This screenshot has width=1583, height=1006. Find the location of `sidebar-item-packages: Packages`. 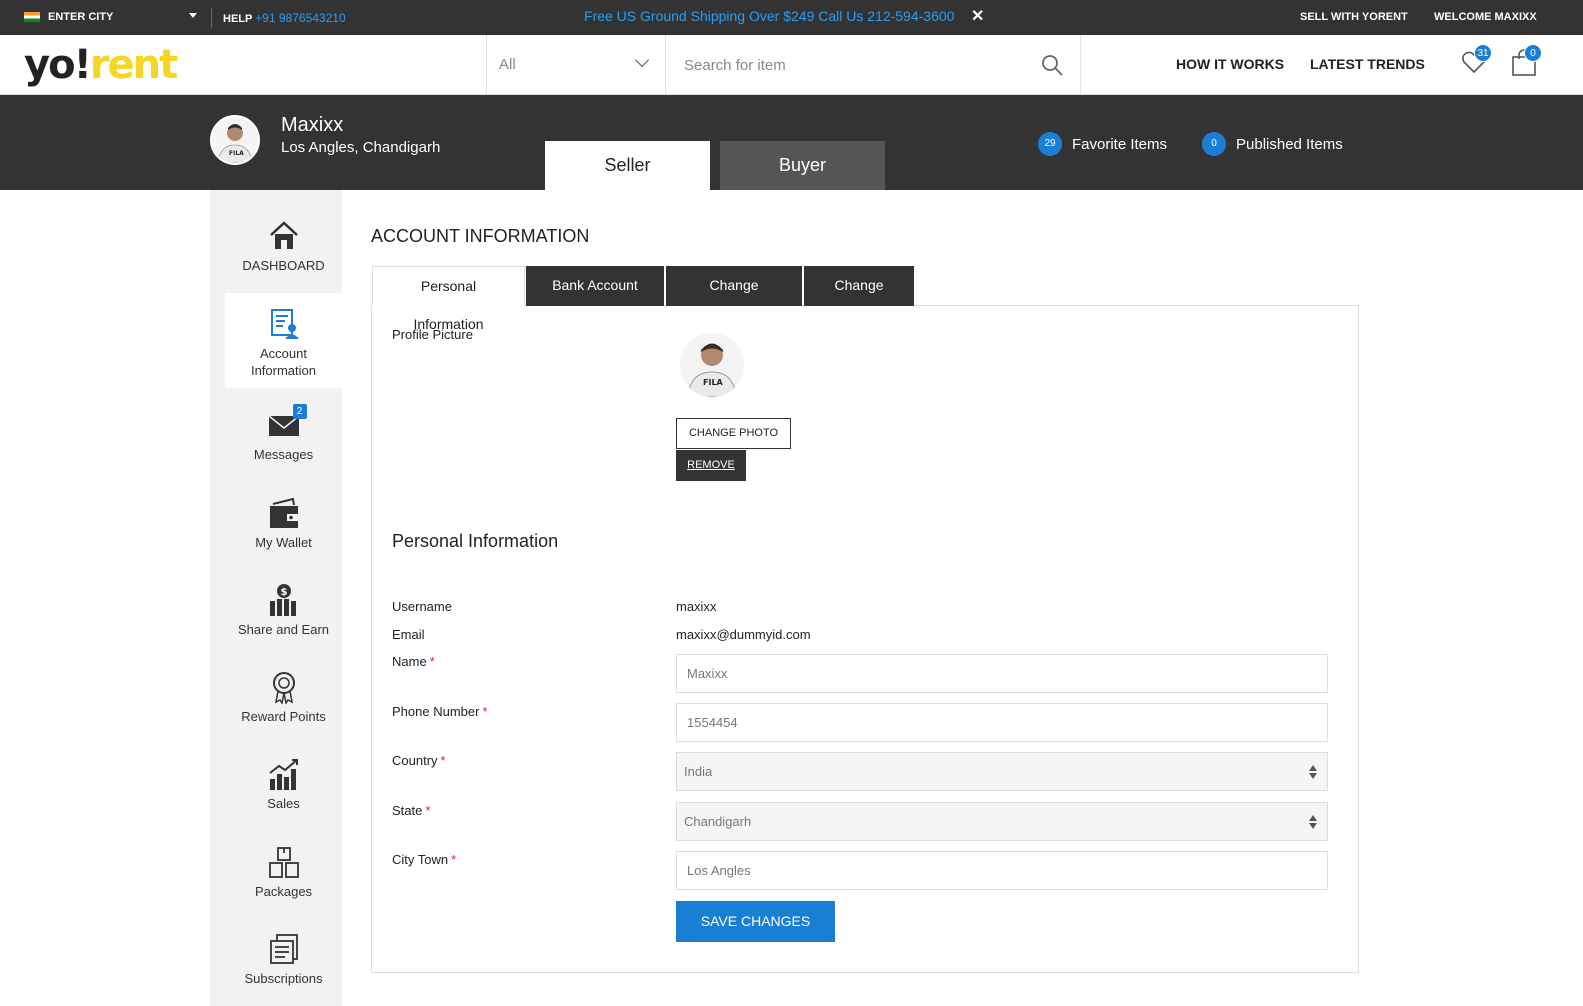

sidebar-item-packages: Packages is located at coordinates (283, 875).